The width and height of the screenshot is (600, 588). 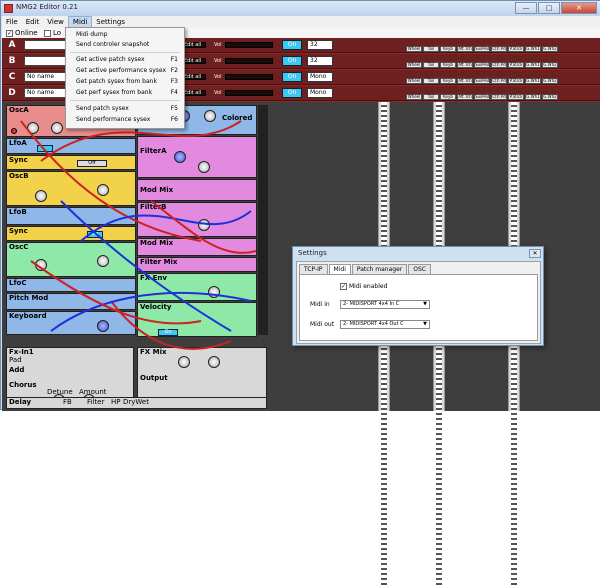 What do you see at coordinates (52, 33) in the screenshot?
I see `second-checkbox-wrap: Lo` at bounding box center [52, 33].